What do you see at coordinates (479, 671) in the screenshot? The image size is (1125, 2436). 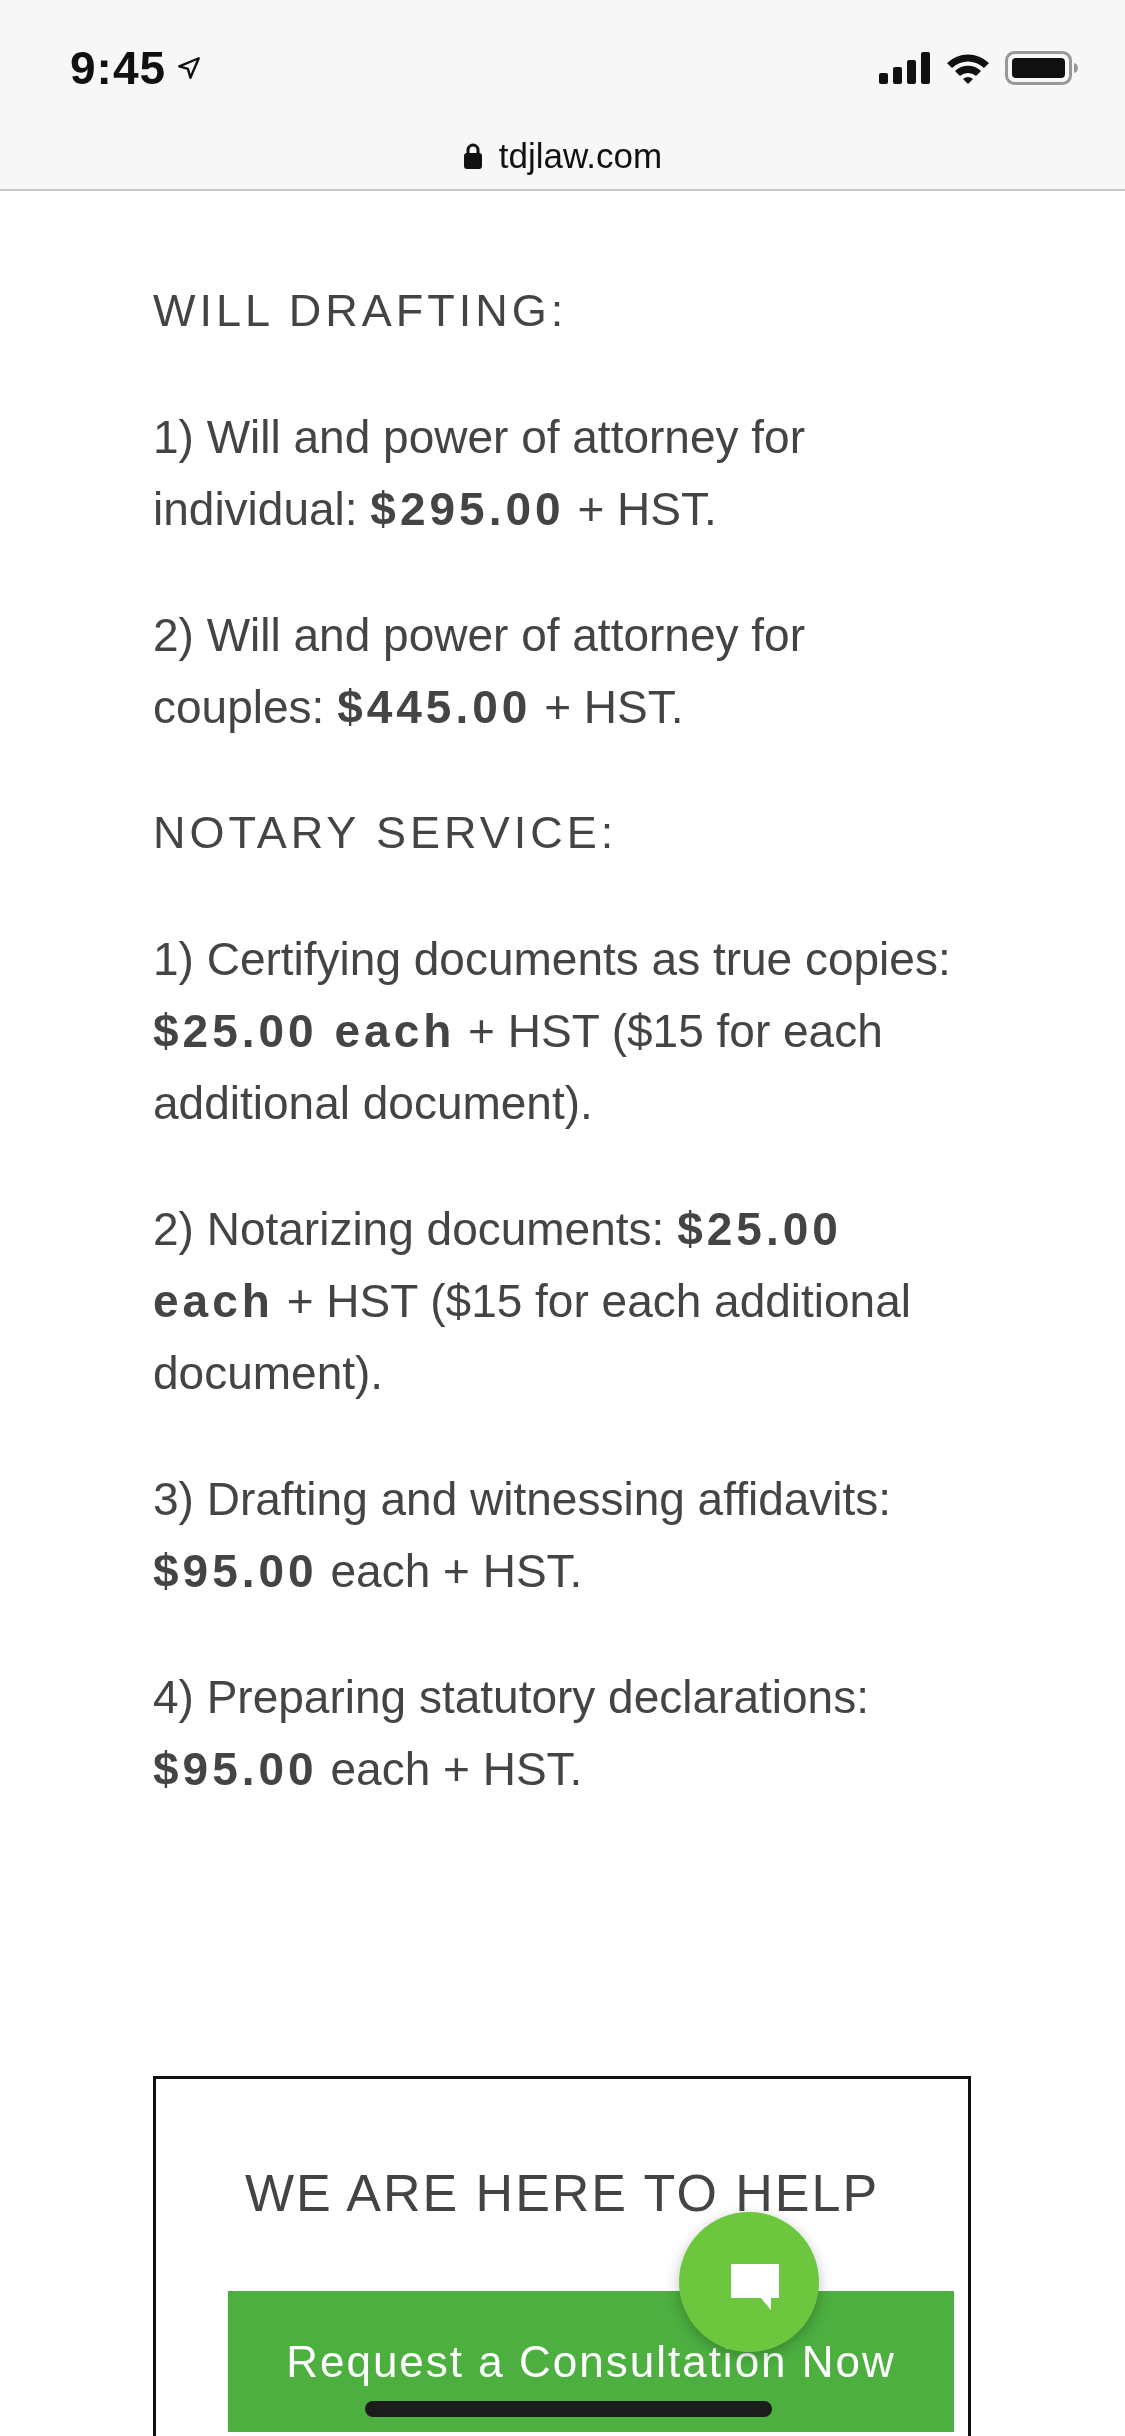 I see `price-item-text: 2) Will and power of attorney for couples: $445.00 + HST.` at bounding box center [479, 671].